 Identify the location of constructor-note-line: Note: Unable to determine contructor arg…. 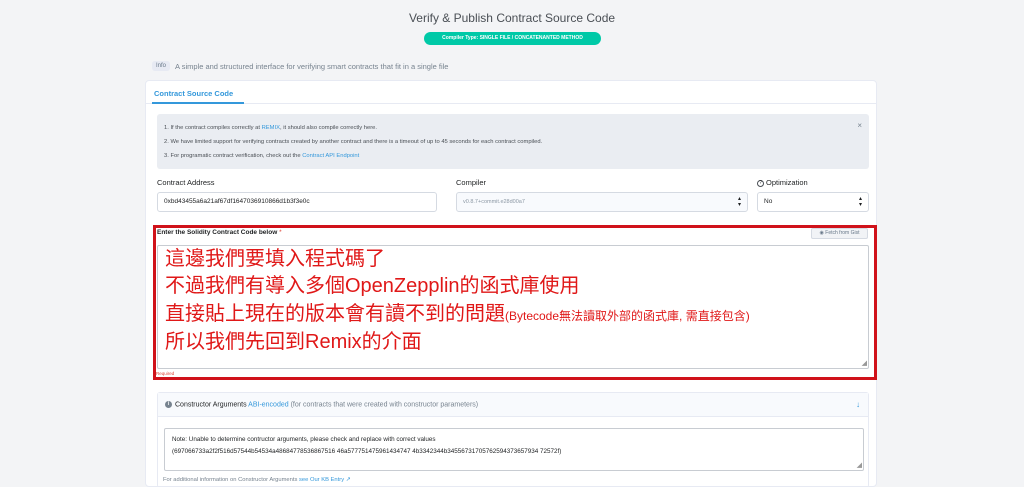
(304, 439).